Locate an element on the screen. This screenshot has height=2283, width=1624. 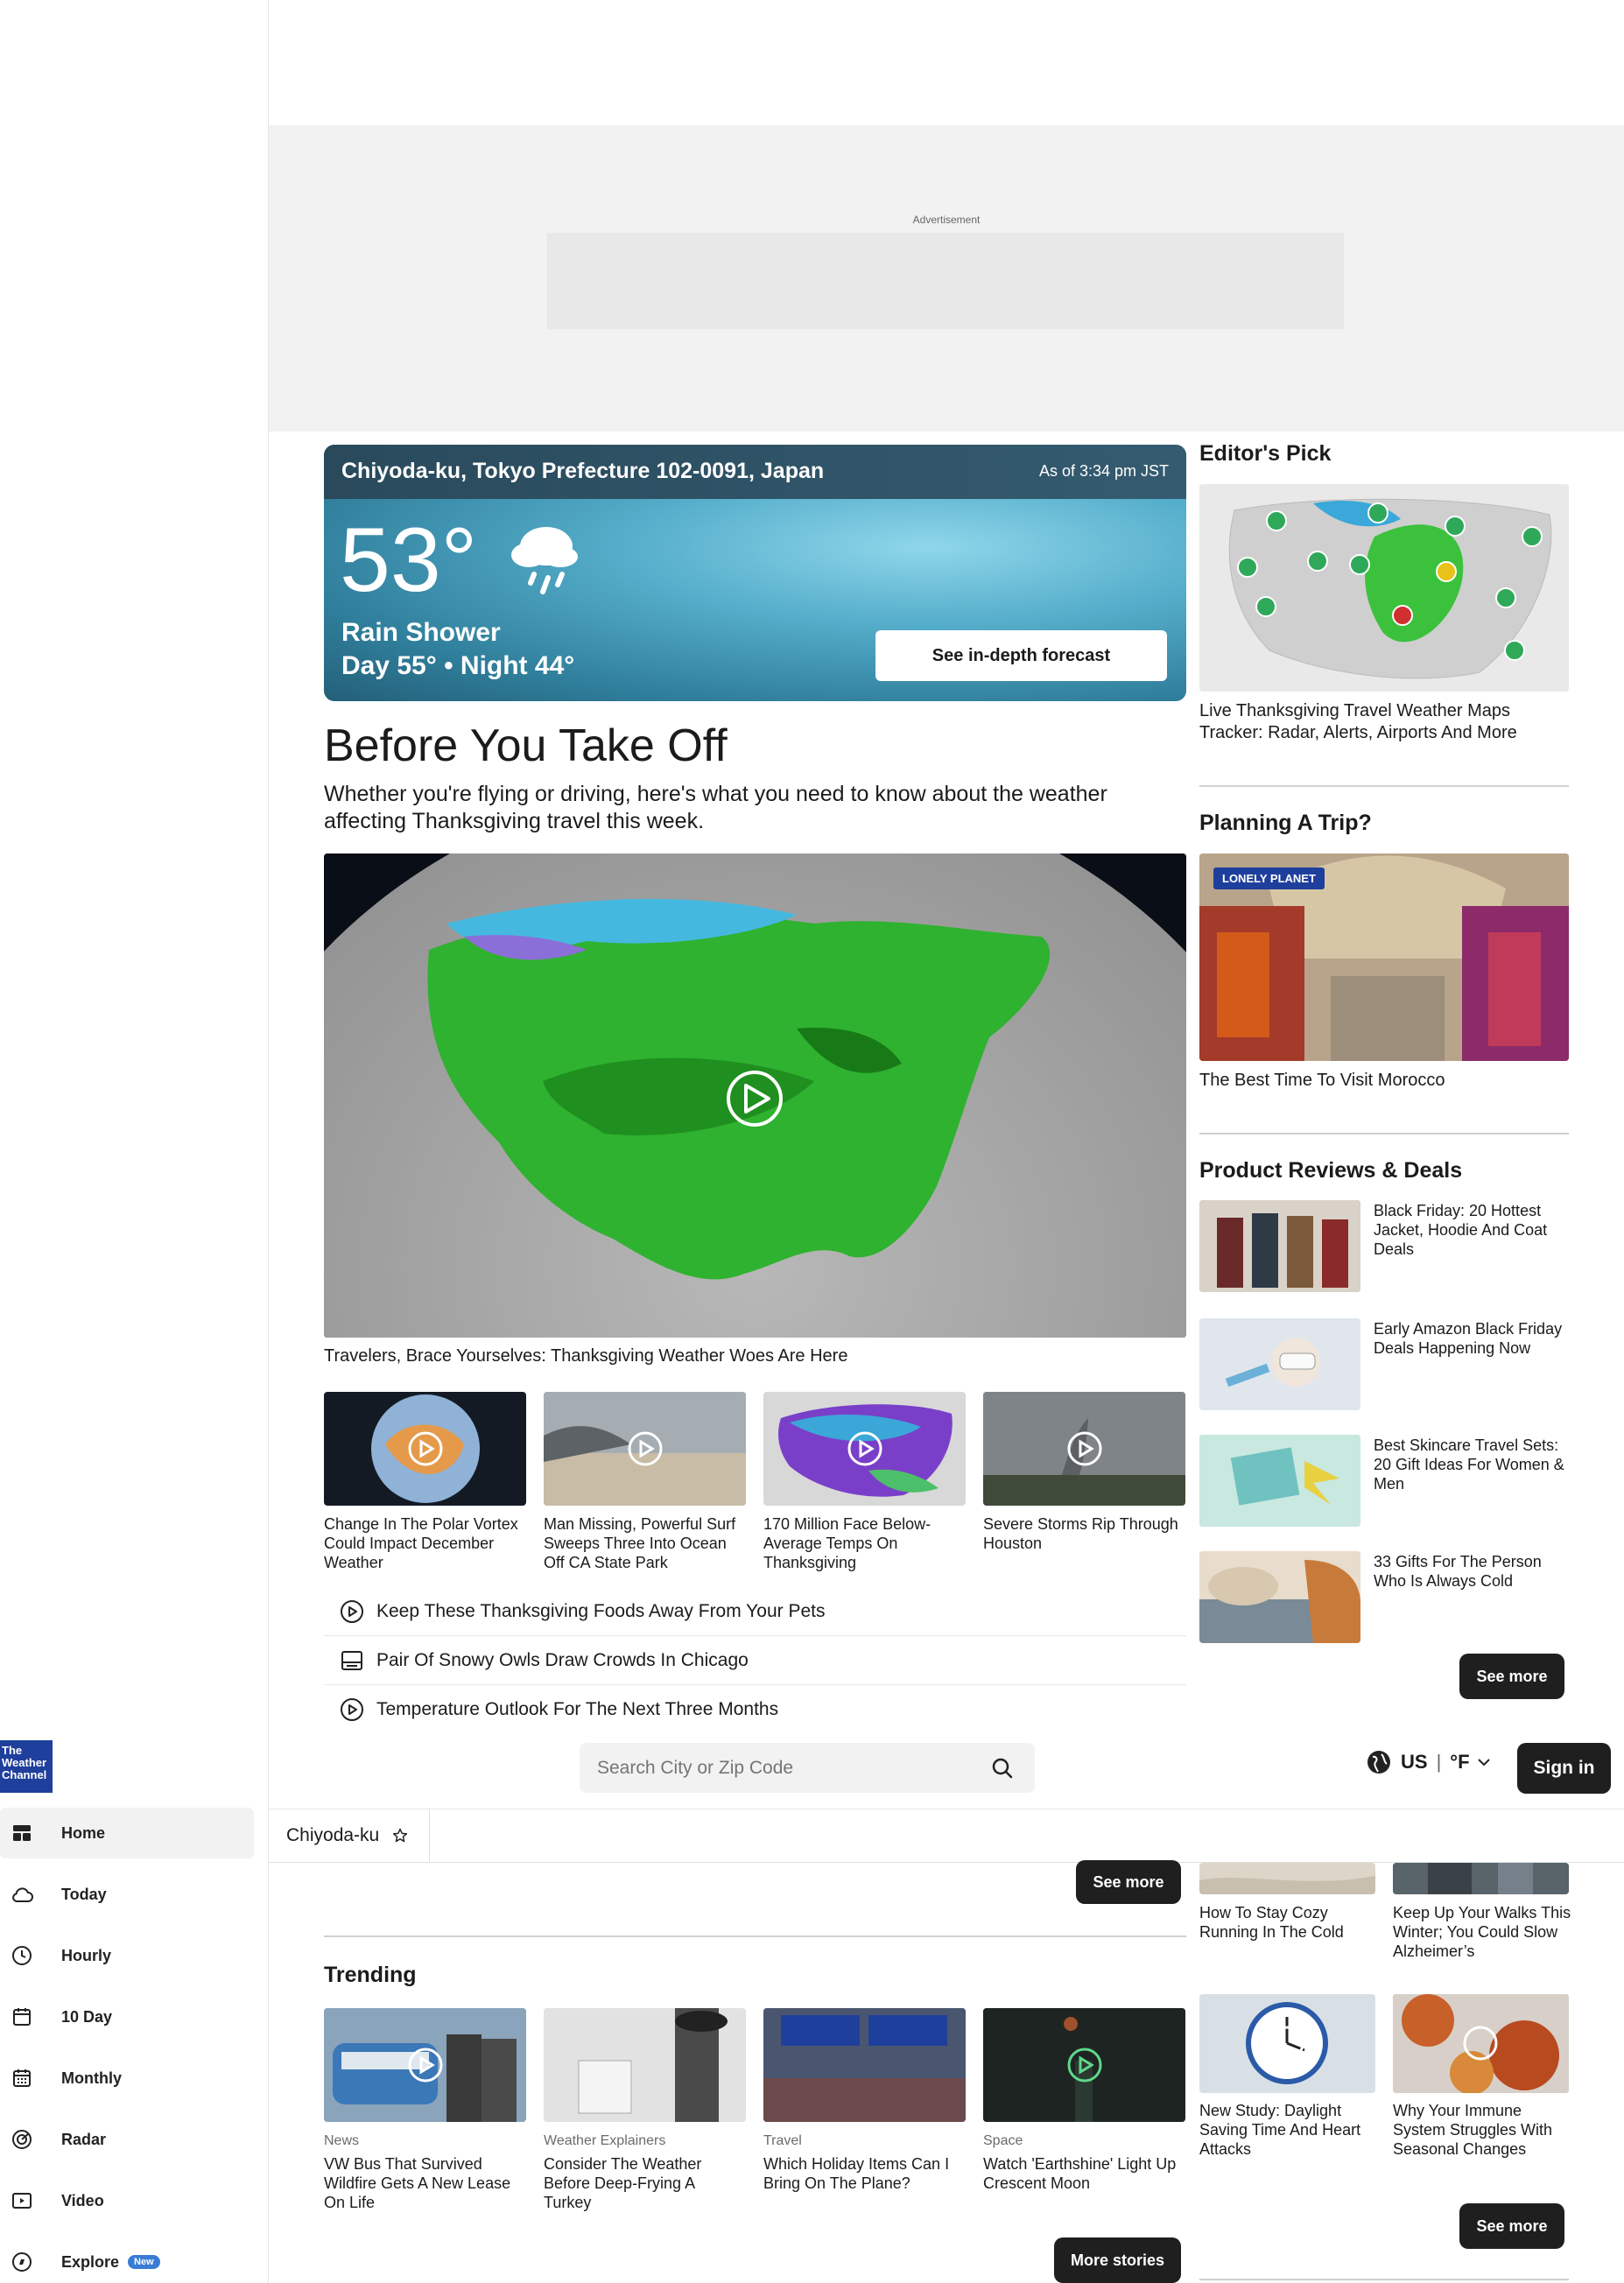
region-unit-selector: US | °F is located at coordinates (1428, 1762).